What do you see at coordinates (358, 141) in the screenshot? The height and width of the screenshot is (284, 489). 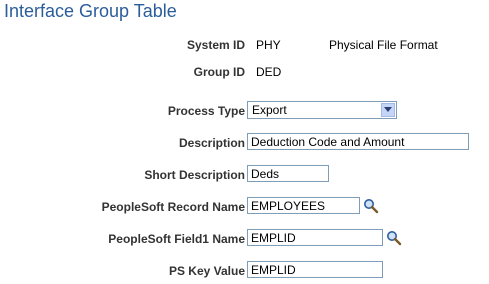 I see `description-field: Deduction Code and Amount` at bounding box center [358, 141].